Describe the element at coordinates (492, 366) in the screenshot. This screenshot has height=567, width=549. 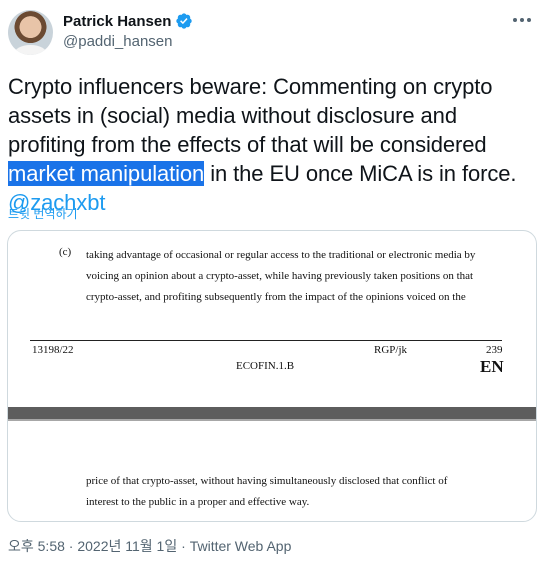
I see `doc-language: EN` at that location.